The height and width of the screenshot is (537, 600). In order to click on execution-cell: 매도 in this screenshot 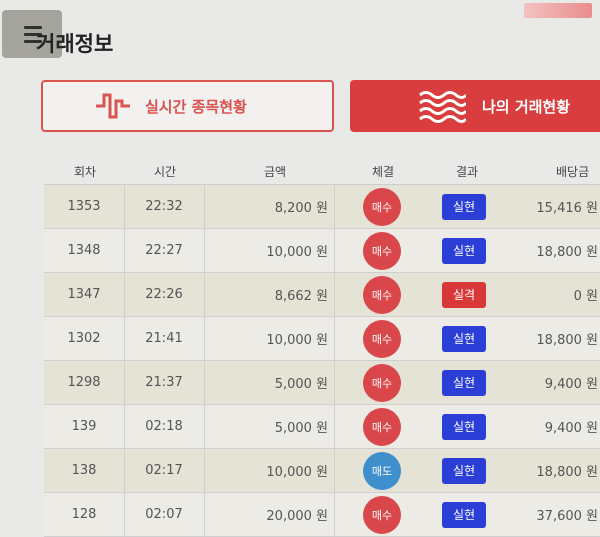, I will do `click(382, 470)`.